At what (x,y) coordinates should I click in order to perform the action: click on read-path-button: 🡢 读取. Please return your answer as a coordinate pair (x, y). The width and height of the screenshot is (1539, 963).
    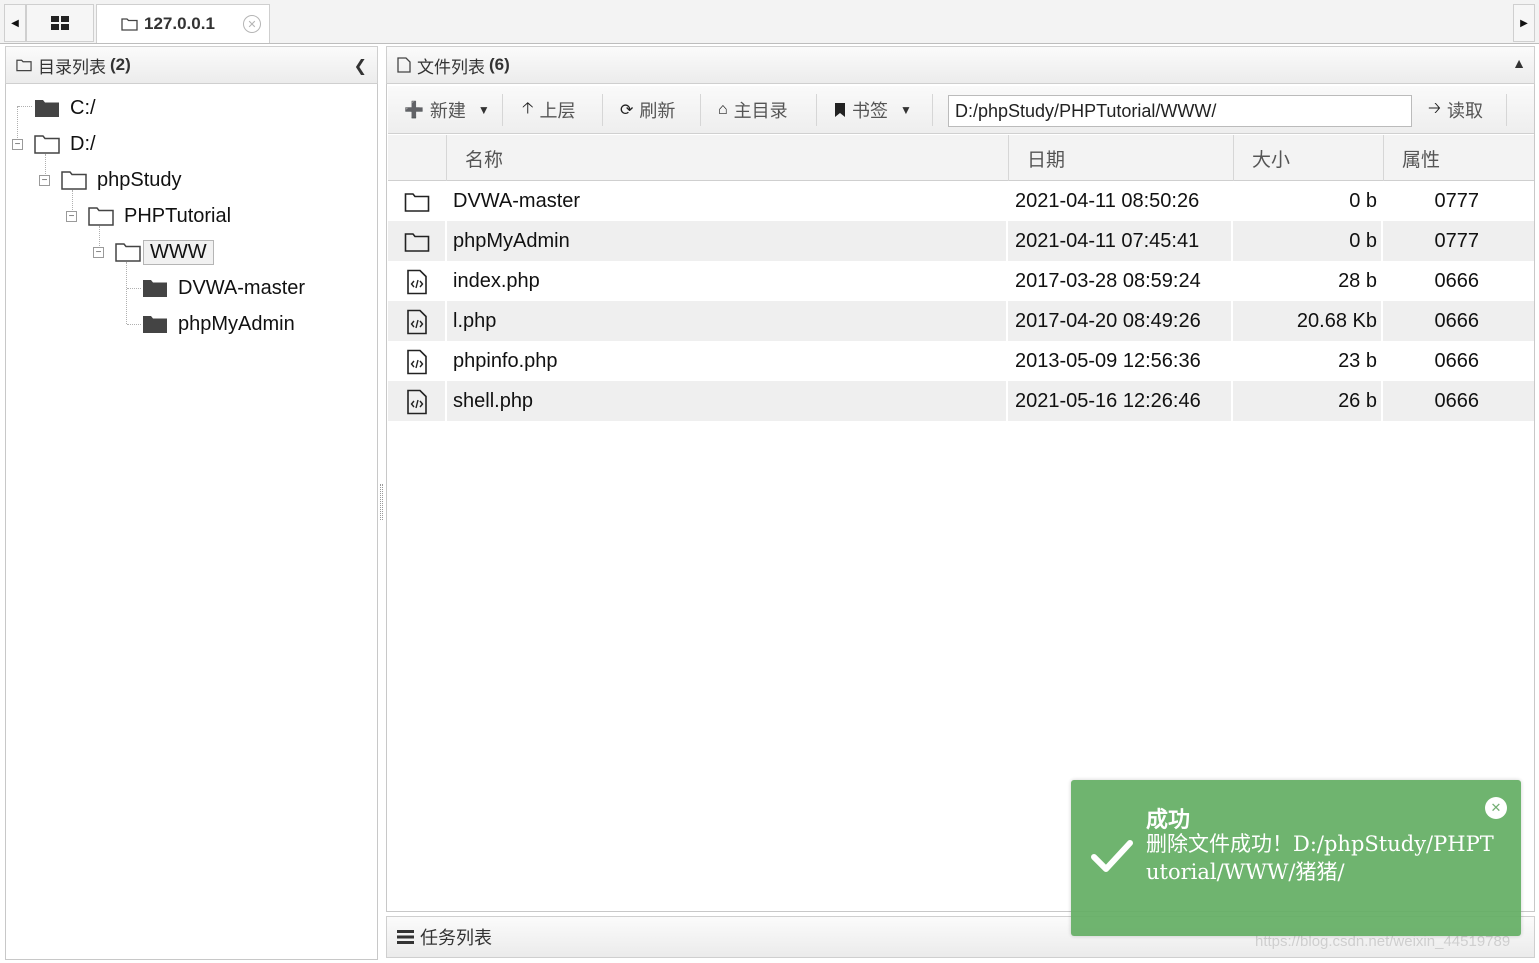
    Looking at the image, I should click on (1455, 110).